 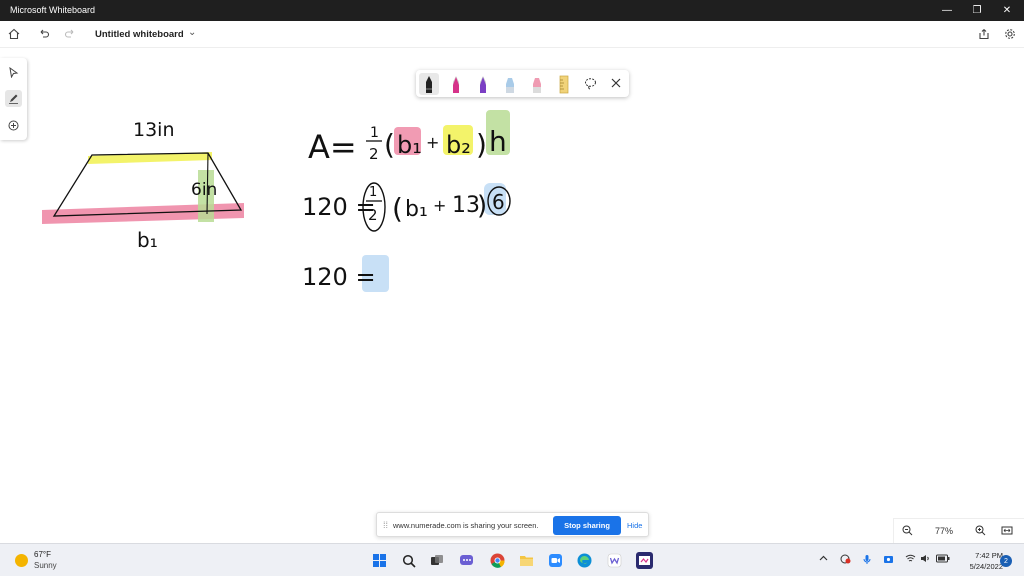 I want to click on chevron-down-icon: ⌄, so click(x=192, y=32).